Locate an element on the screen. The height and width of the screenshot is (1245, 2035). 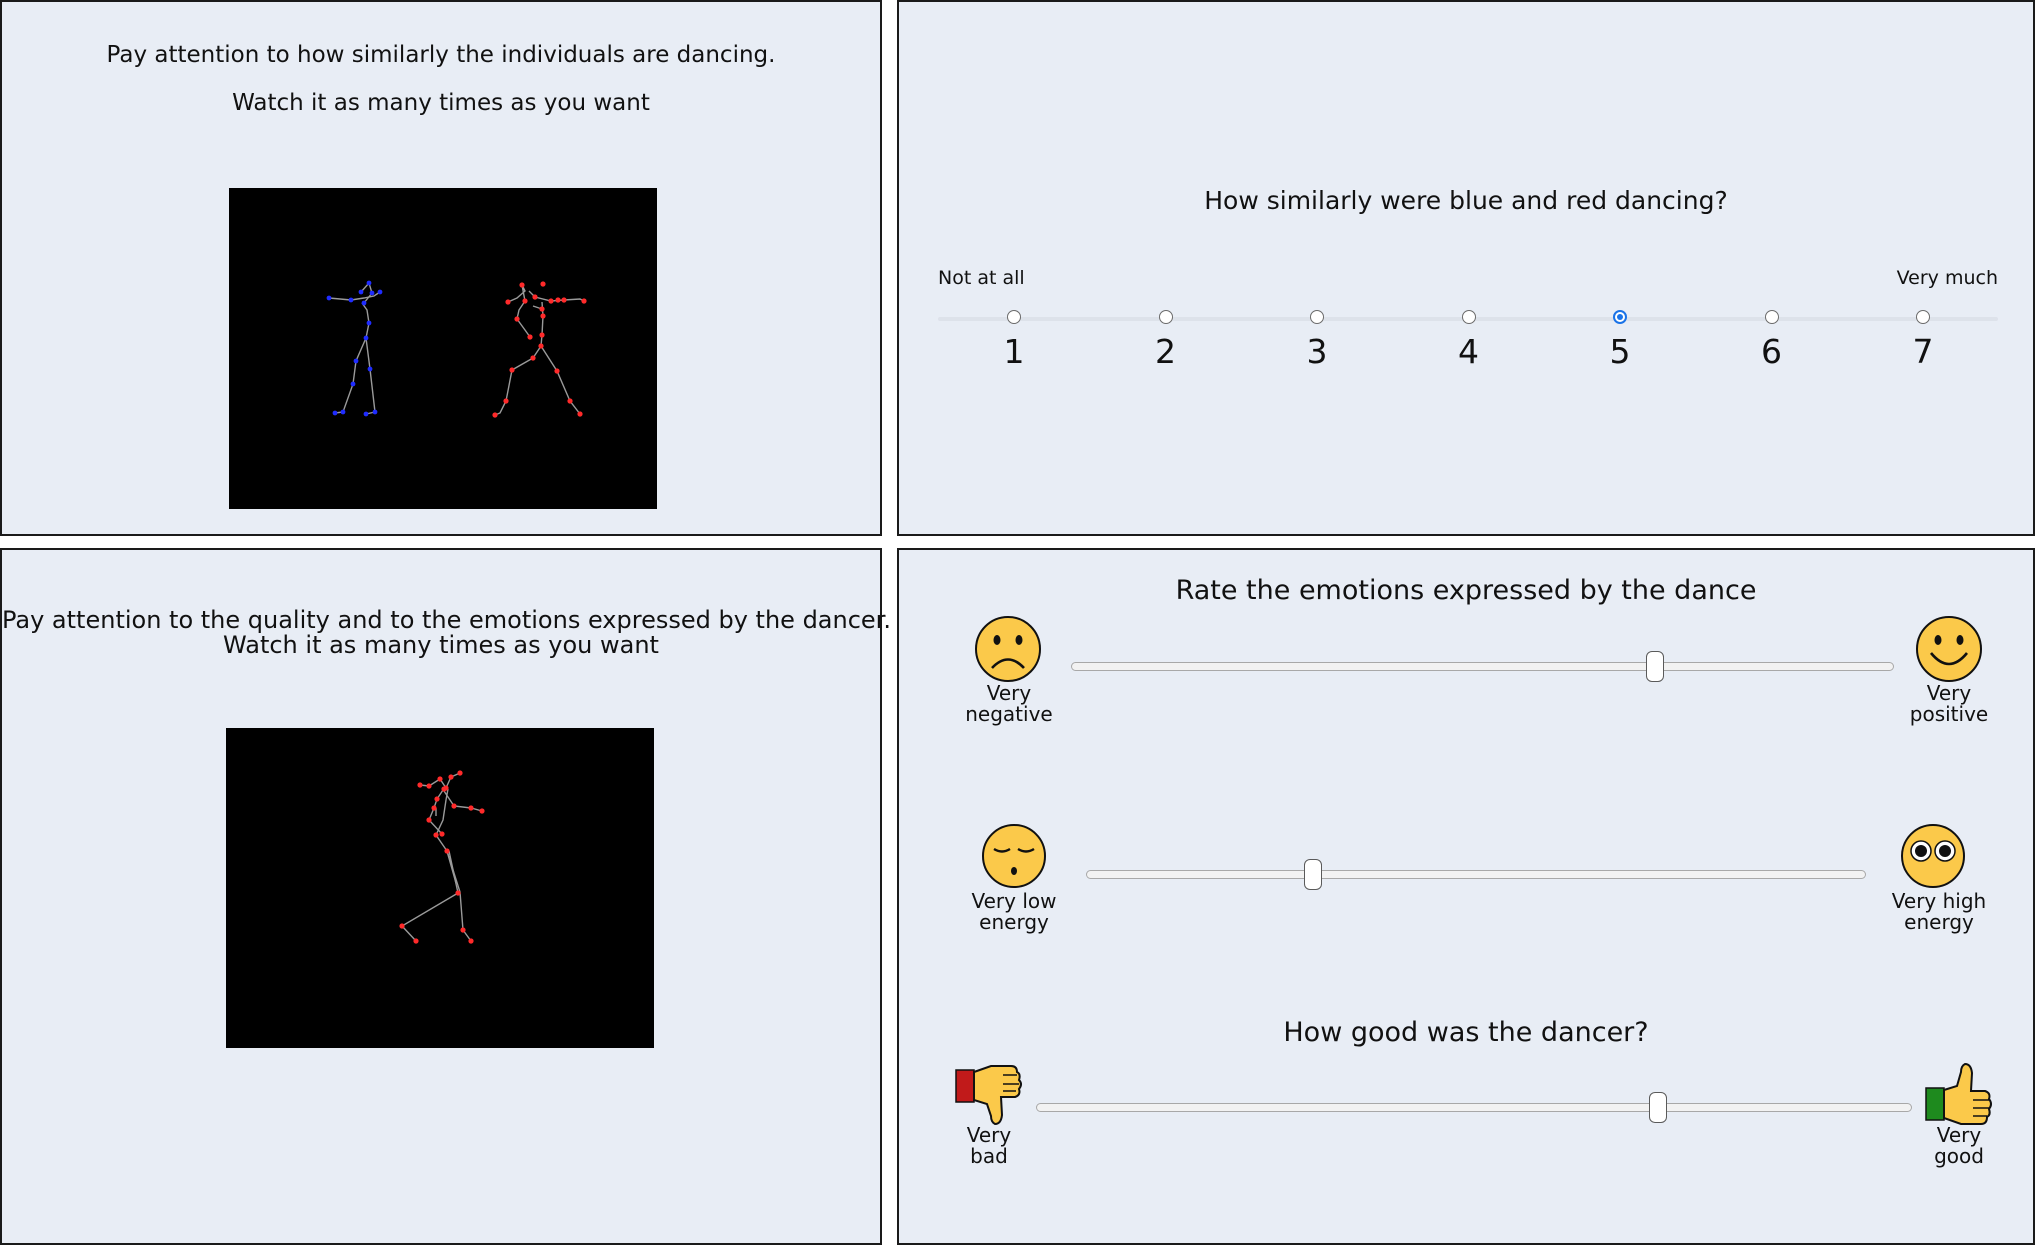
quality-question-text: How good was the dancer? is located at coordinates (1466, 1032).